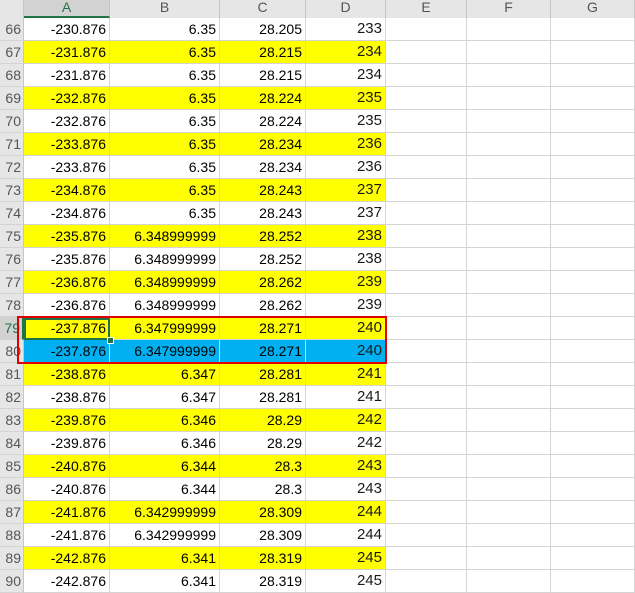 Image resolution: width=635 pixels, height=593 pixels. What do you see at coordinates (346, 466) in the screenshot?
I see `cell-d: 243` at bounding box center [346, 466].